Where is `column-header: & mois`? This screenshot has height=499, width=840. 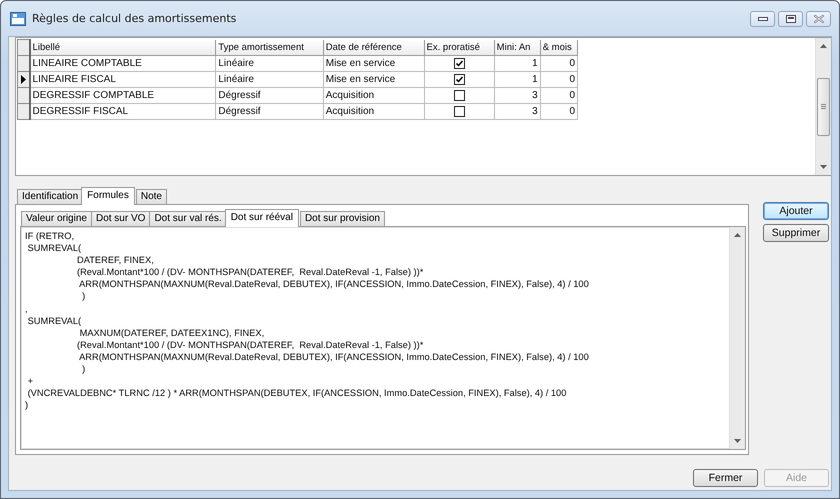 column-header: & mois is located at coordinates (559, 48).